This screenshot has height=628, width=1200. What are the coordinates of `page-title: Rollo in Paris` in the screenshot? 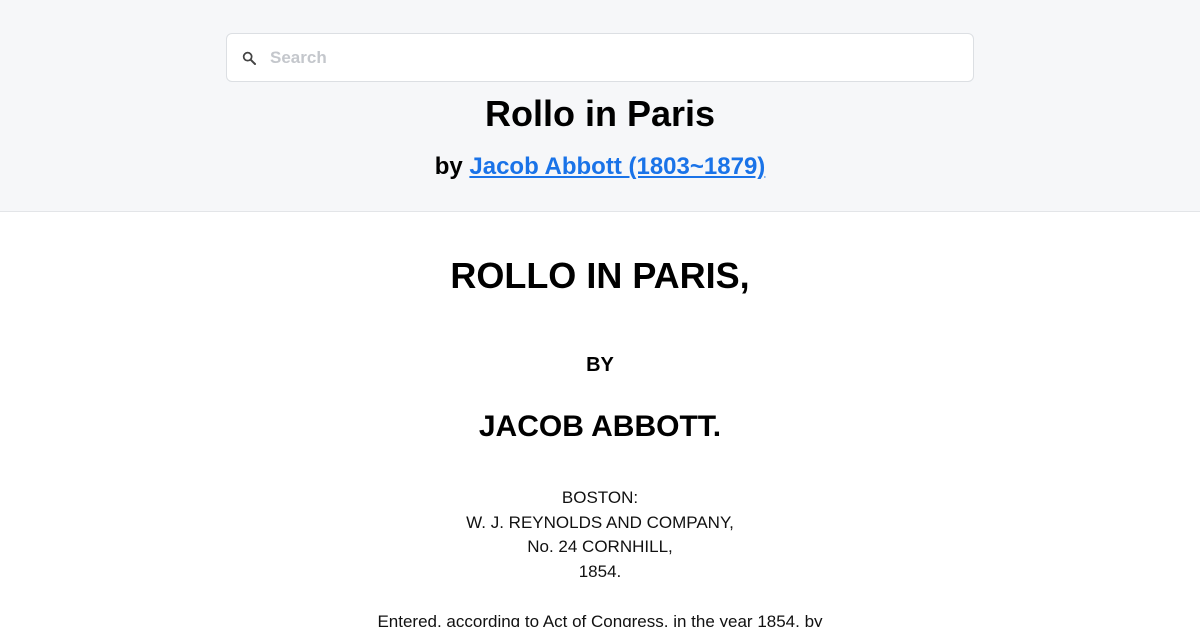 It's located at (600, 113).